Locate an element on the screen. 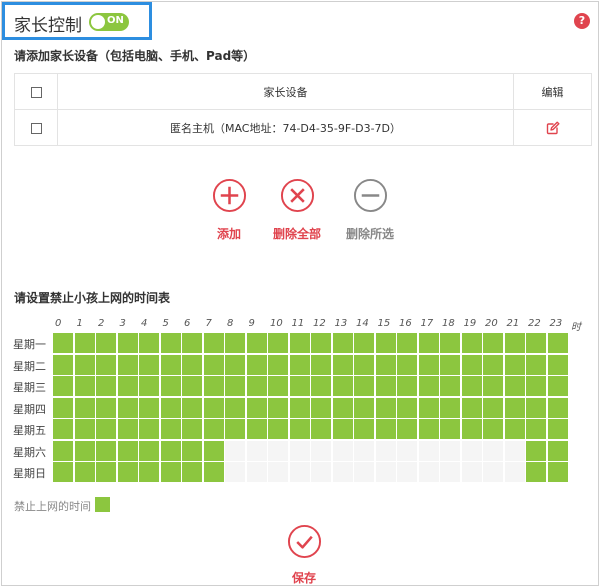  edit-pen-icon is located at coordinates (553, 128).